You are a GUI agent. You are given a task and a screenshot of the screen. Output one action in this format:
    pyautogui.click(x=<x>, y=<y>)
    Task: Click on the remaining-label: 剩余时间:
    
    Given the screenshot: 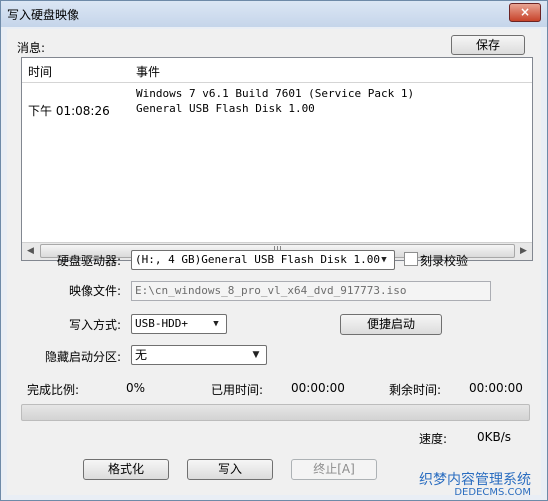 What is the action you would take?
    pyautogui.click(x=415, y=390)
    